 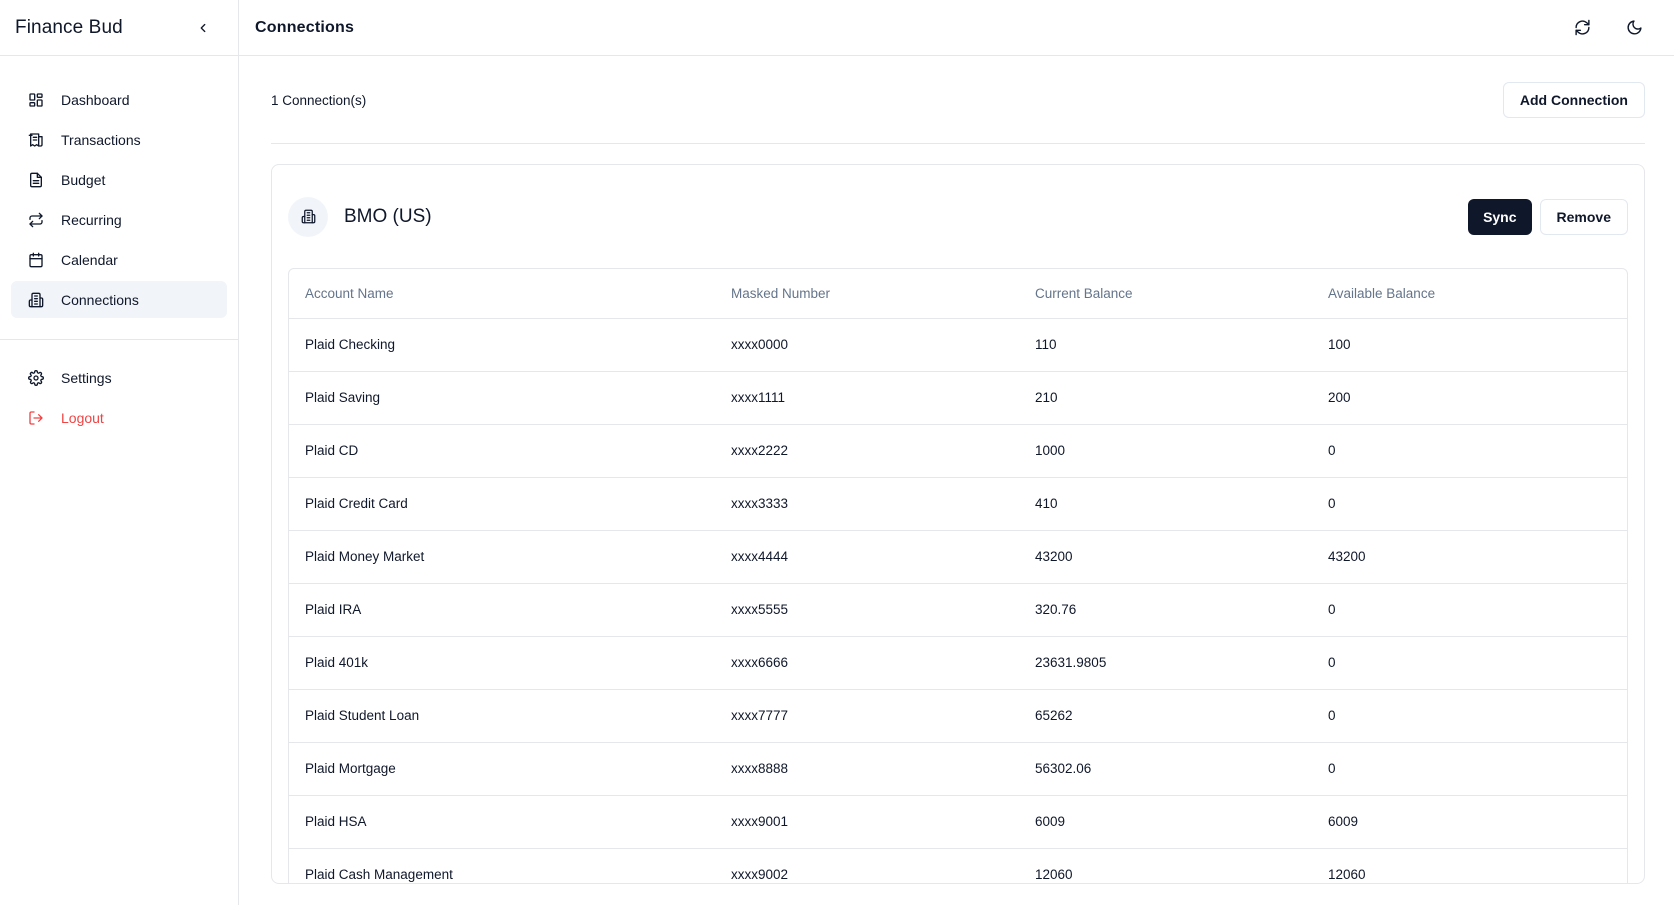 I want to click on connection-actions: Sync Remove, so click(x=1548, y=216).